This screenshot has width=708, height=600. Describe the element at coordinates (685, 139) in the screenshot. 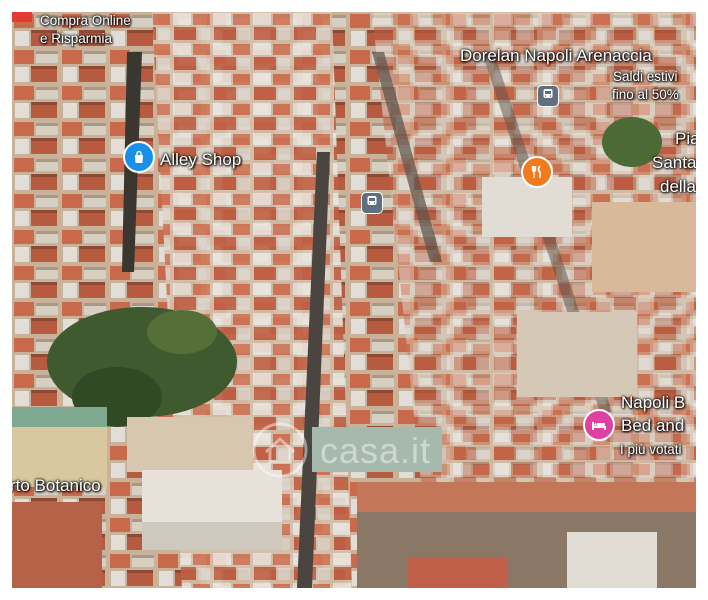

I see `place-label-pia: Pia` at that location.